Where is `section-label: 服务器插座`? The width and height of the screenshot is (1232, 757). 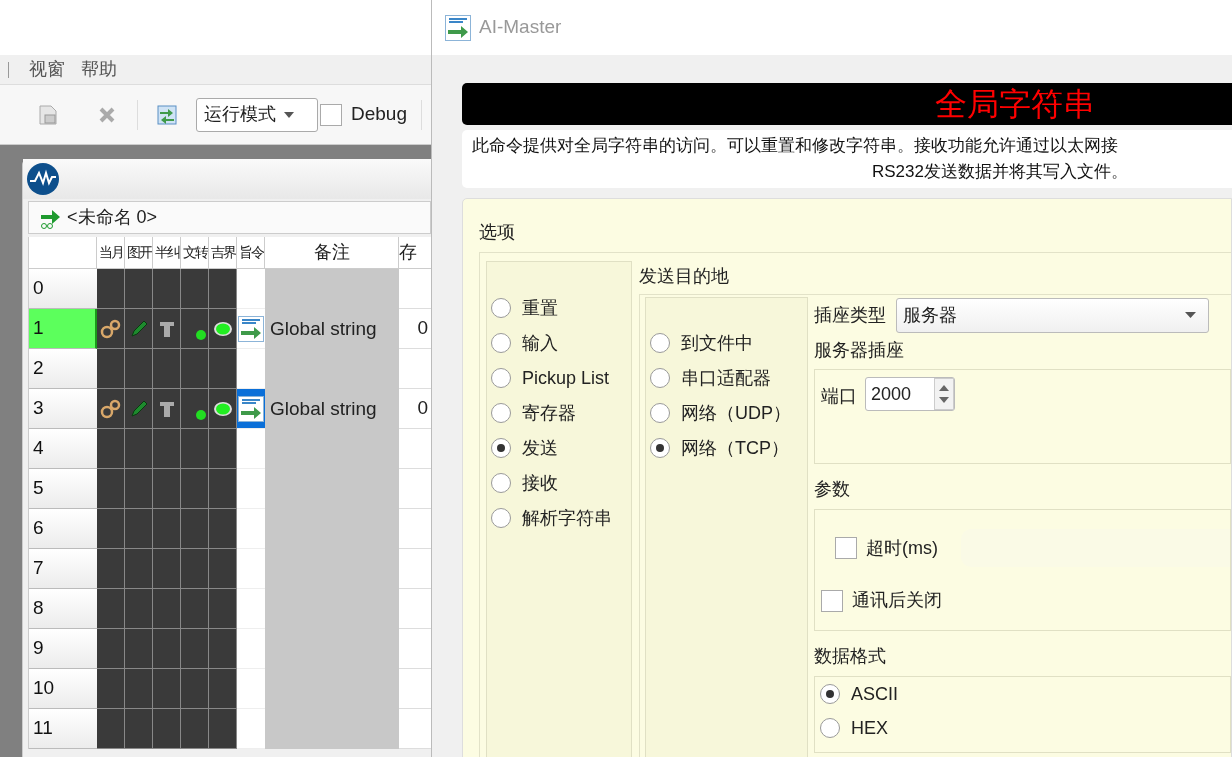 section-label: 服务器插座 is located at coordinates (859, 350).